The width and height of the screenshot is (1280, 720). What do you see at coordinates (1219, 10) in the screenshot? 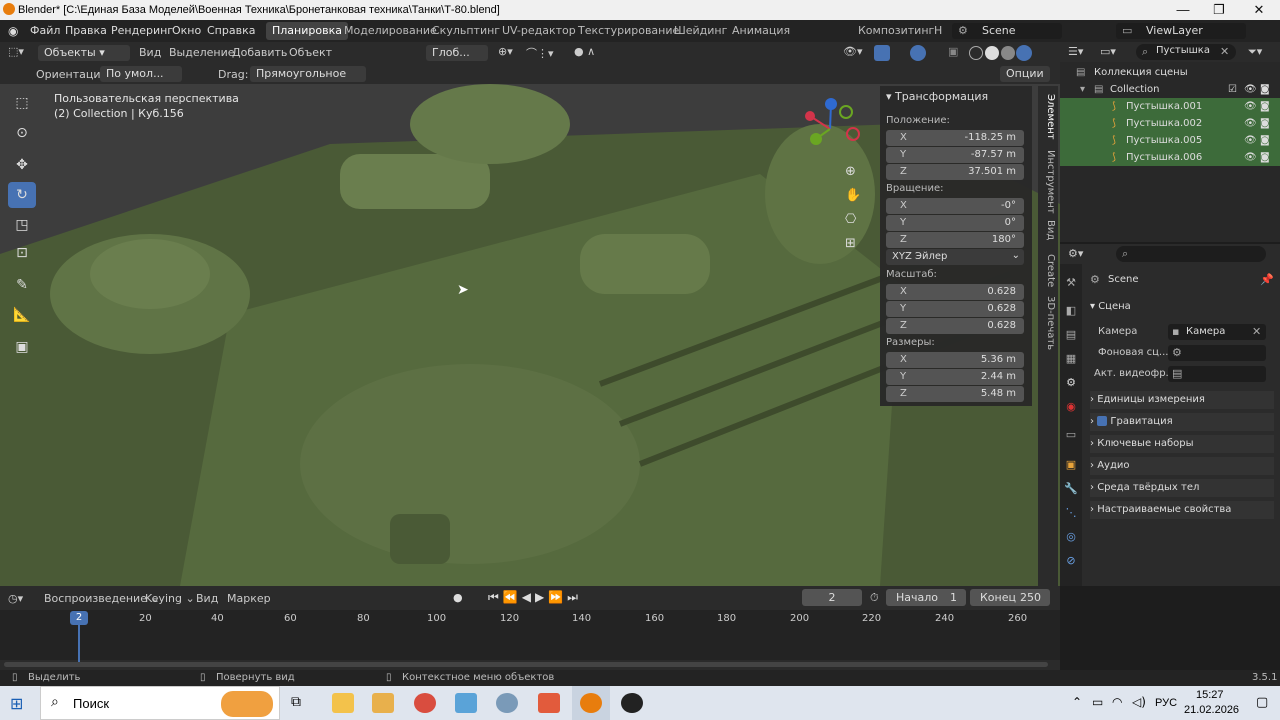
I see `maximize-button: ❐` at bounding box center [1219, 10].